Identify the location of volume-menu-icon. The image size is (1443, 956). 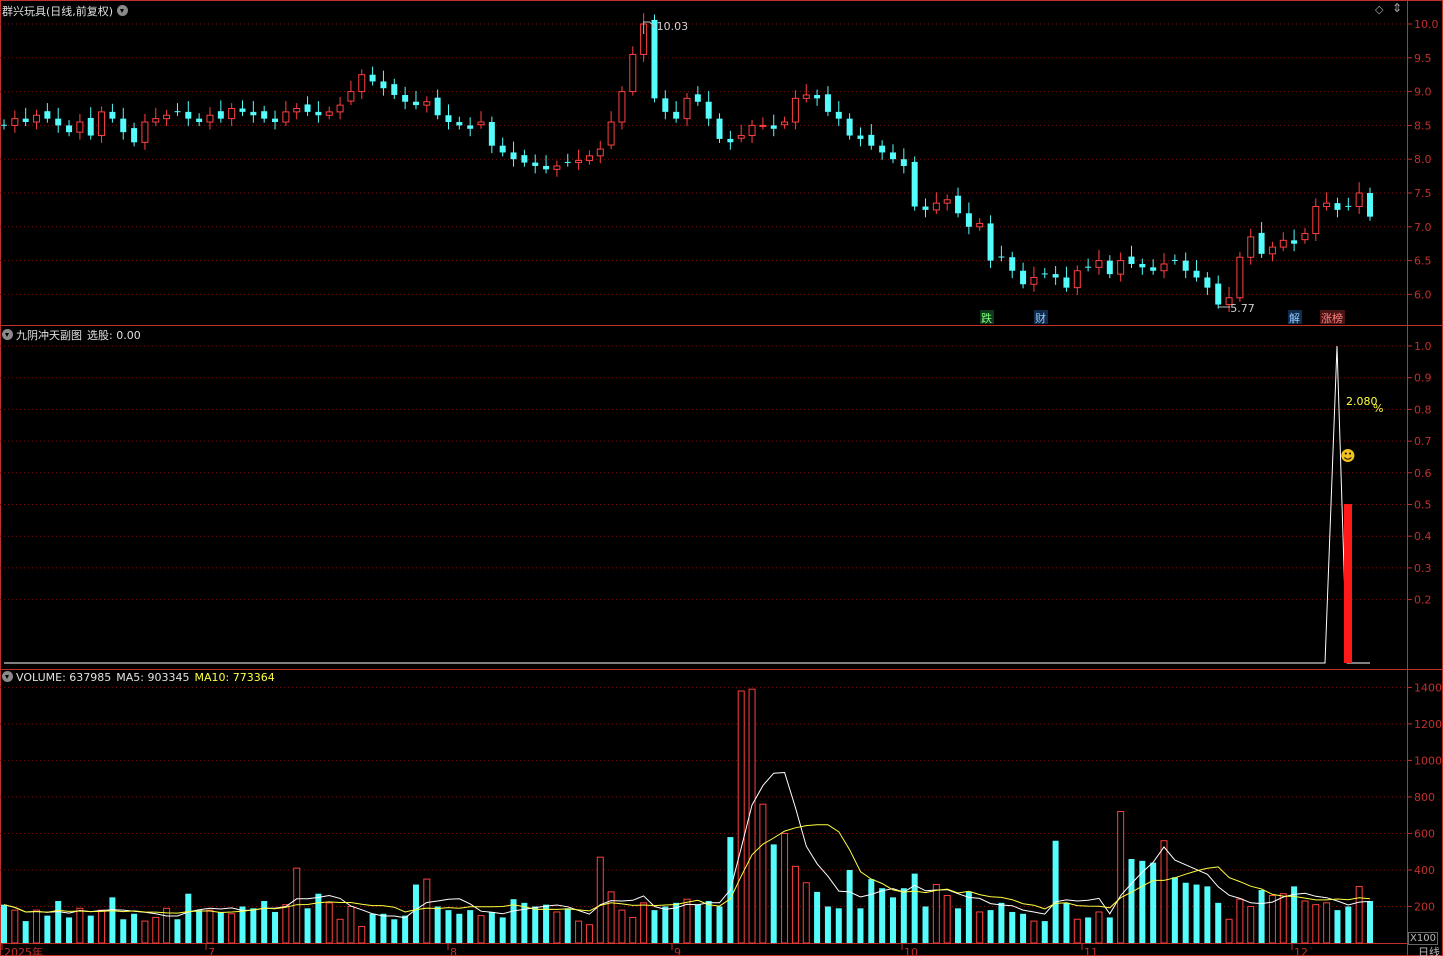
(7, 676).